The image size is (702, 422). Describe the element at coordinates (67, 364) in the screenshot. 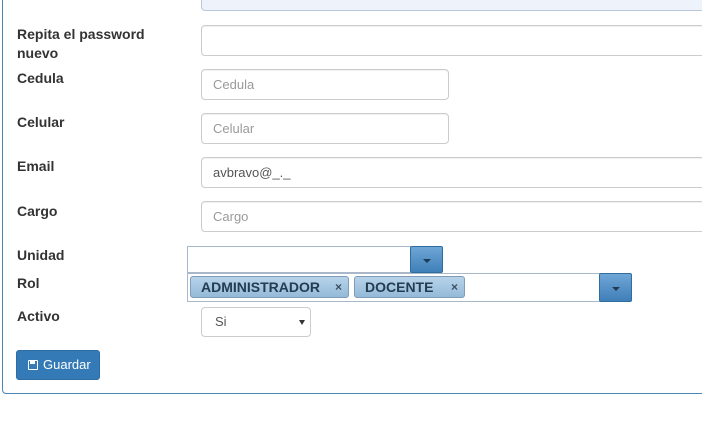

I see `save-button-label: Guardar` at that location.